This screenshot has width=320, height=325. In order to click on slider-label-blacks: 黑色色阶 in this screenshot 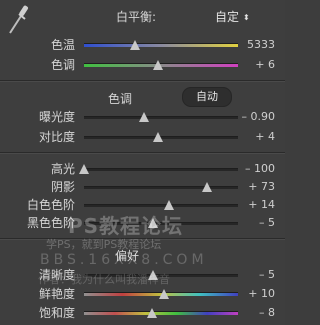, I will do `click(50, 223)`.